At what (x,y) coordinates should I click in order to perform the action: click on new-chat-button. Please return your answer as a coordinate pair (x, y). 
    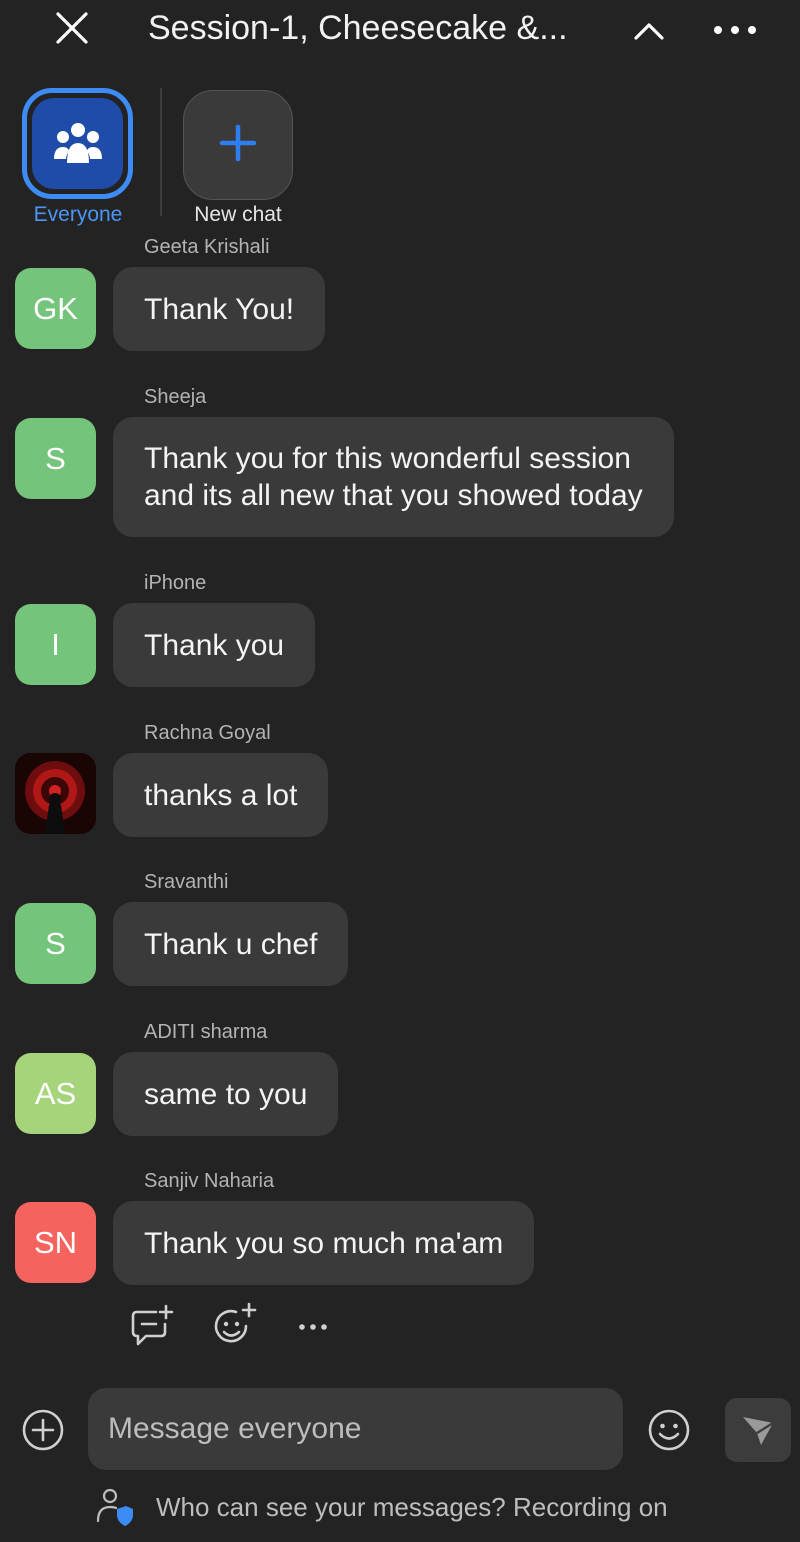
    Looking at the image, I should click on (238, 145).